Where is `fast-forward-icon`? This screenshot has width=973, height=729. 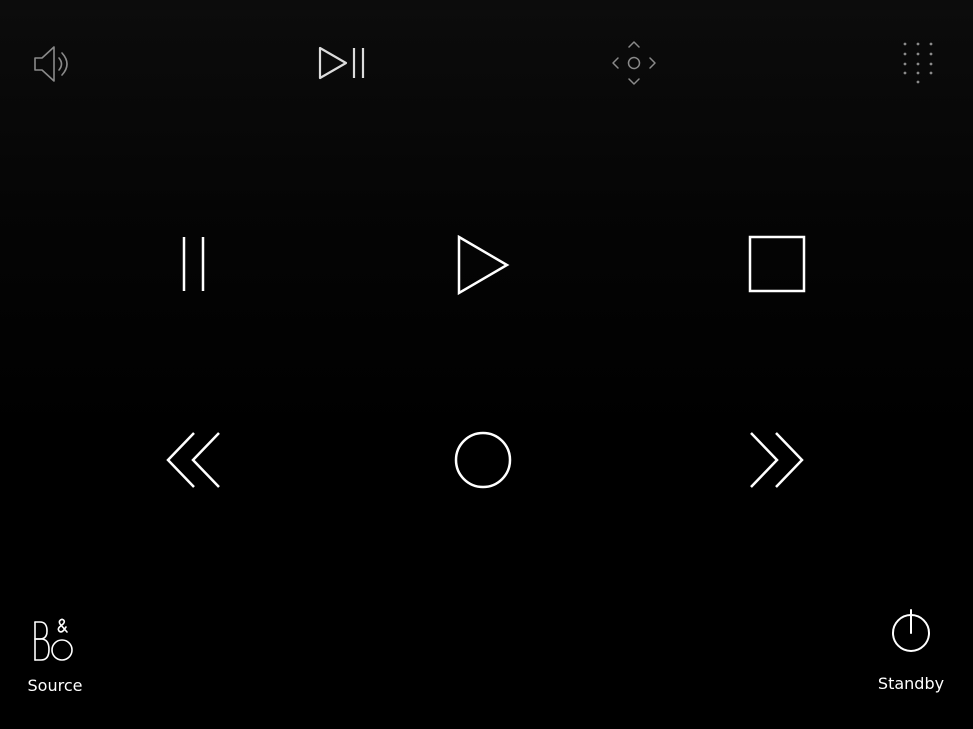
fast-forward-icon is located at coordinates (776, 461).